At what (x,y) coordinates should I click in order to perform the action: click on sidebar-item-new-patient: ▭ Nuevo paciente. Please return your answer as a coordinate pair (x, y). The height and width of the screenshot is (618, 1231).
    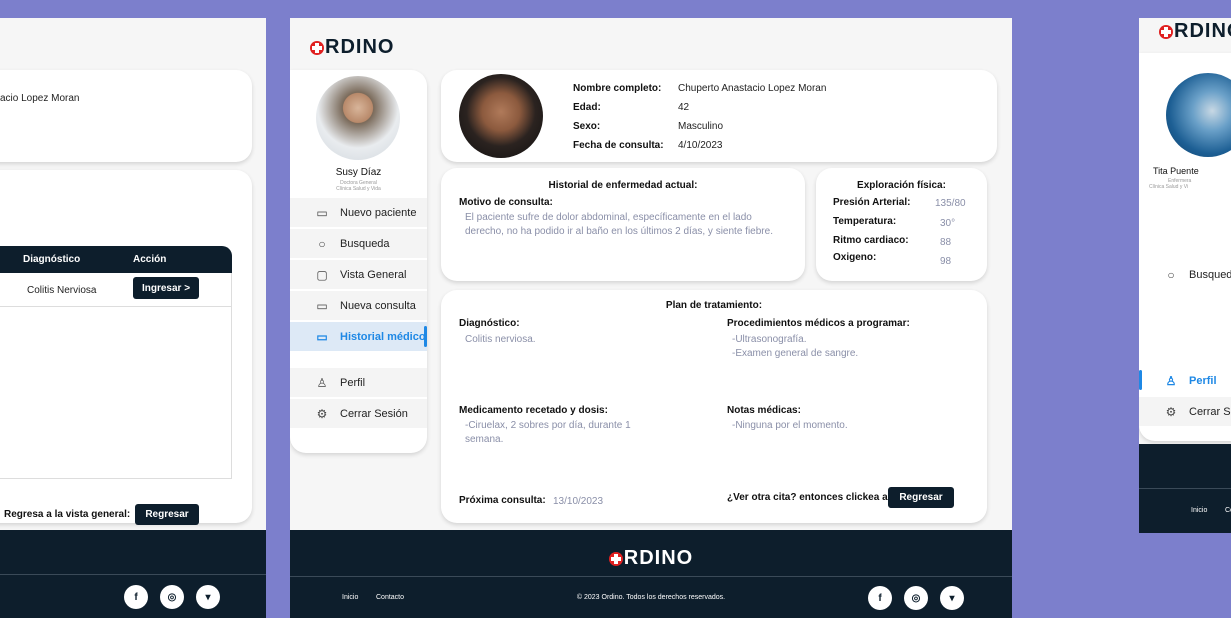
    Looking at the image, I should click on (358, 212).